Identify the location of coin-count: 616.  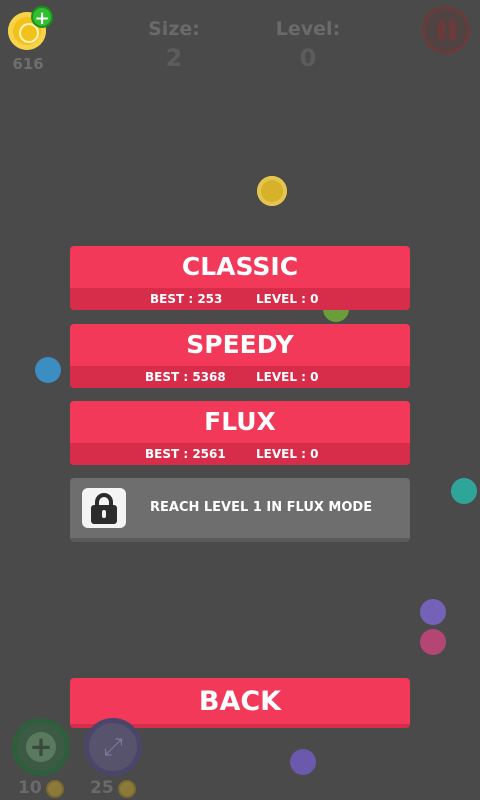
(28, 64).